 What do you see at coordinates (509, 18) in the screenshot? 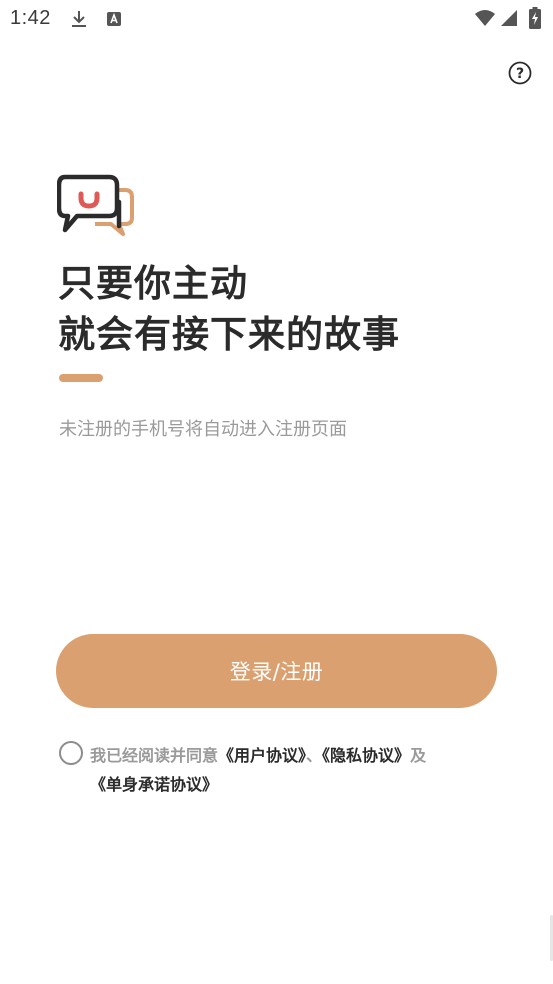
I see `signal-icon` at bounding box center [509, 18].